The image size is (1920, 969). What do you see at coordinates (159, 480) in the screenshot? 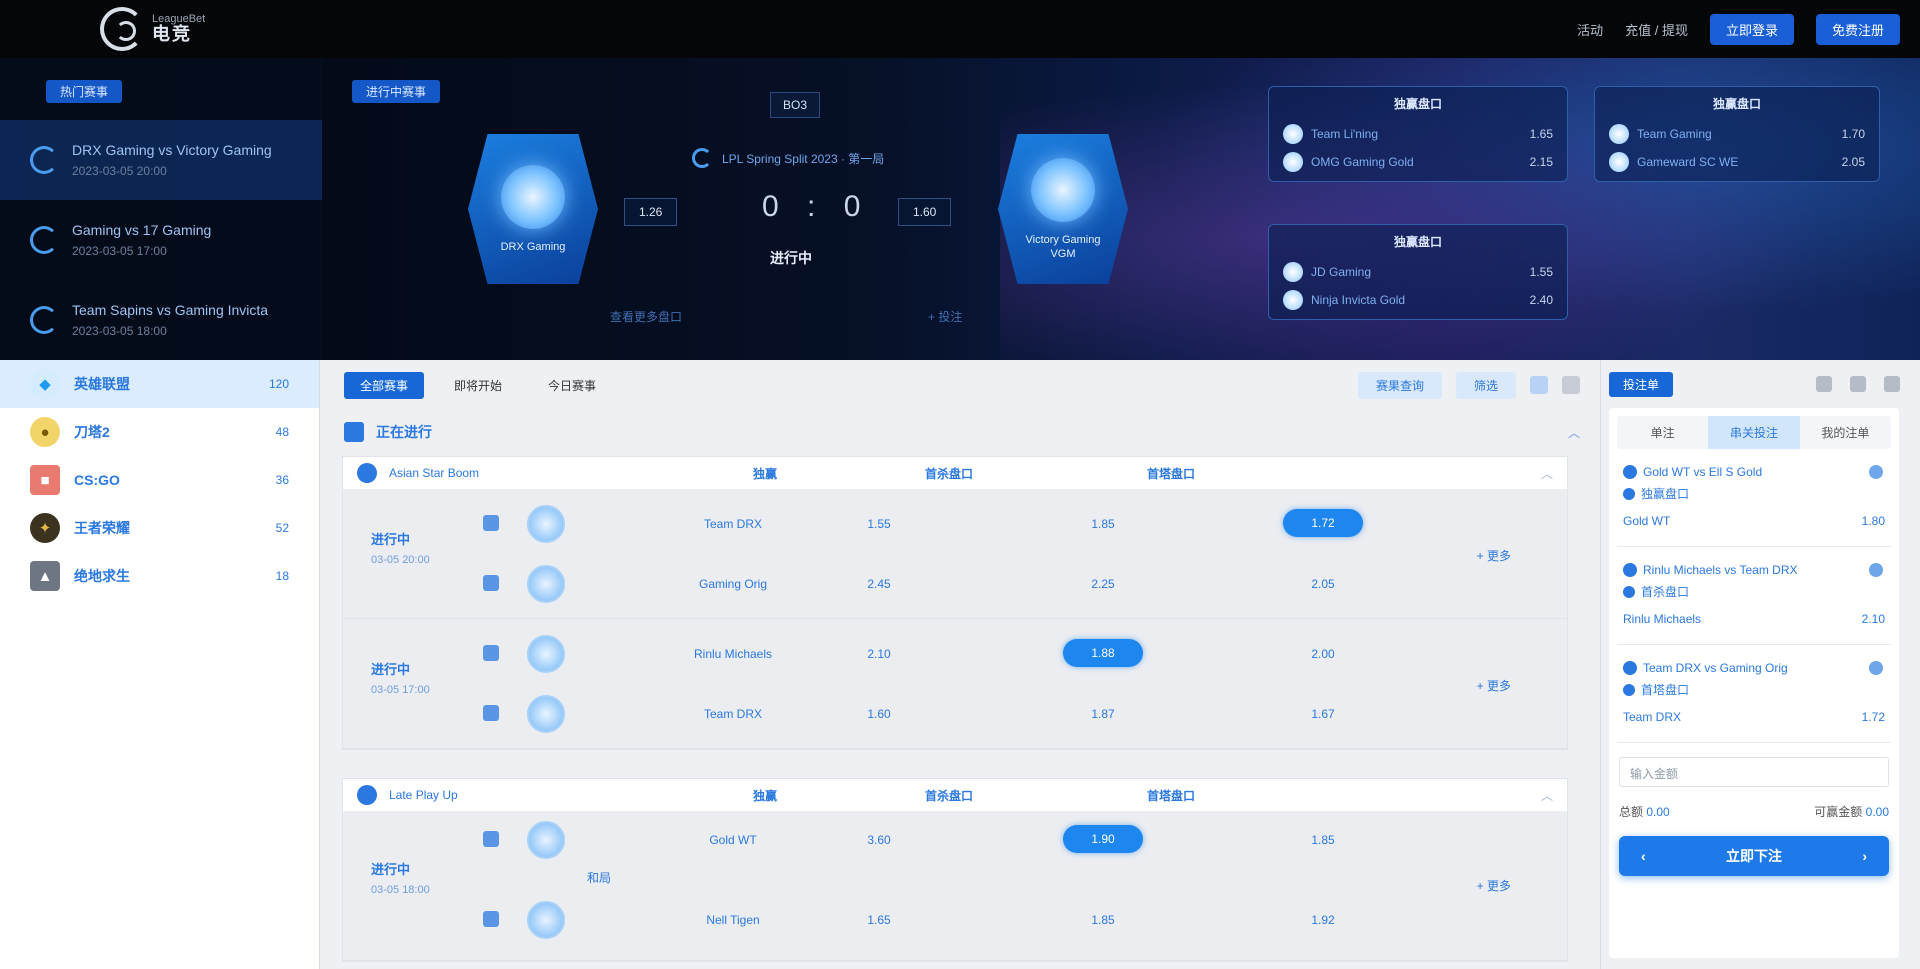
I see `sidebar-item-csgo: ■ CS:GO 36` at bounding box center [159, 480].